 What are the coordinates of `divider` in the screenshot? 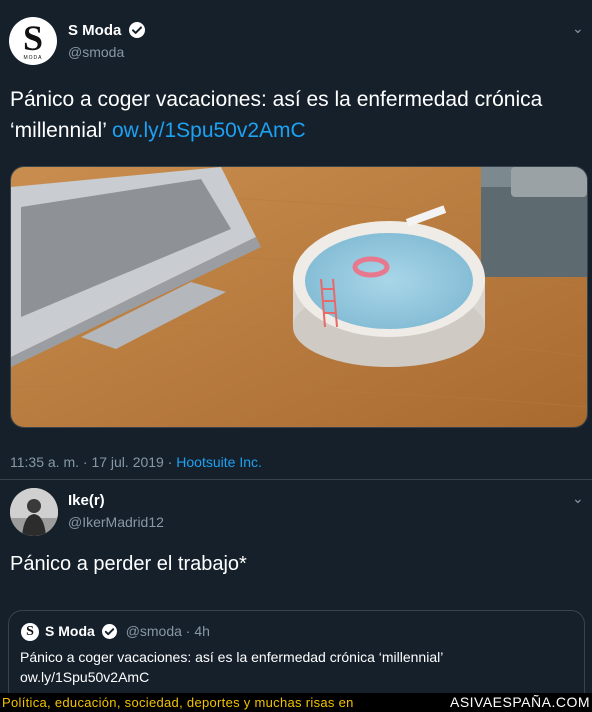 It's located at (296, 479).